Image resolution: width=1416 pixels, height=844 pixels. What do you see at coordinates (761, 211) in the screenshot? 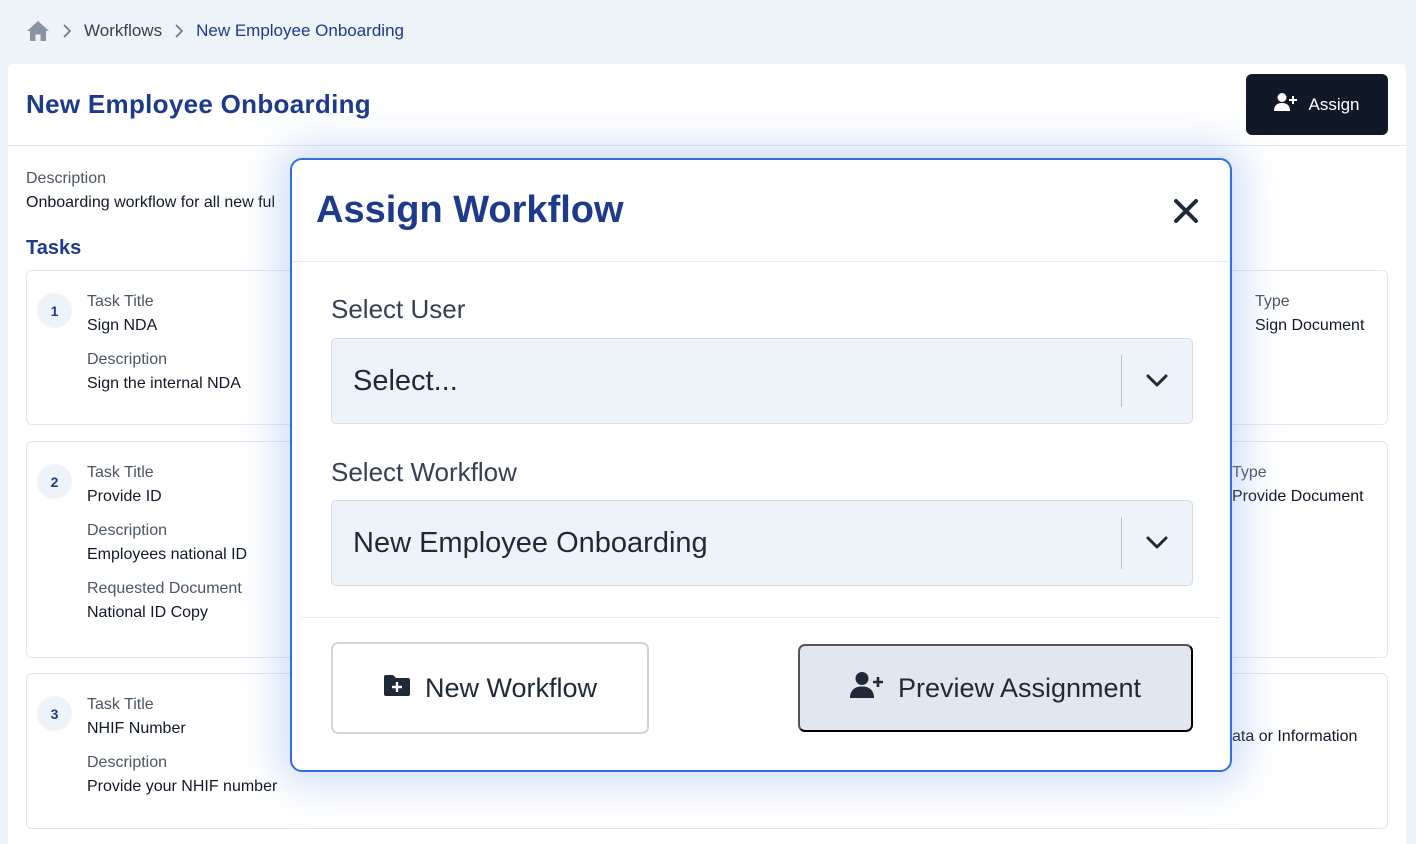
I see `modal-header: Assign Workflow` at bounding box center [761, 211].